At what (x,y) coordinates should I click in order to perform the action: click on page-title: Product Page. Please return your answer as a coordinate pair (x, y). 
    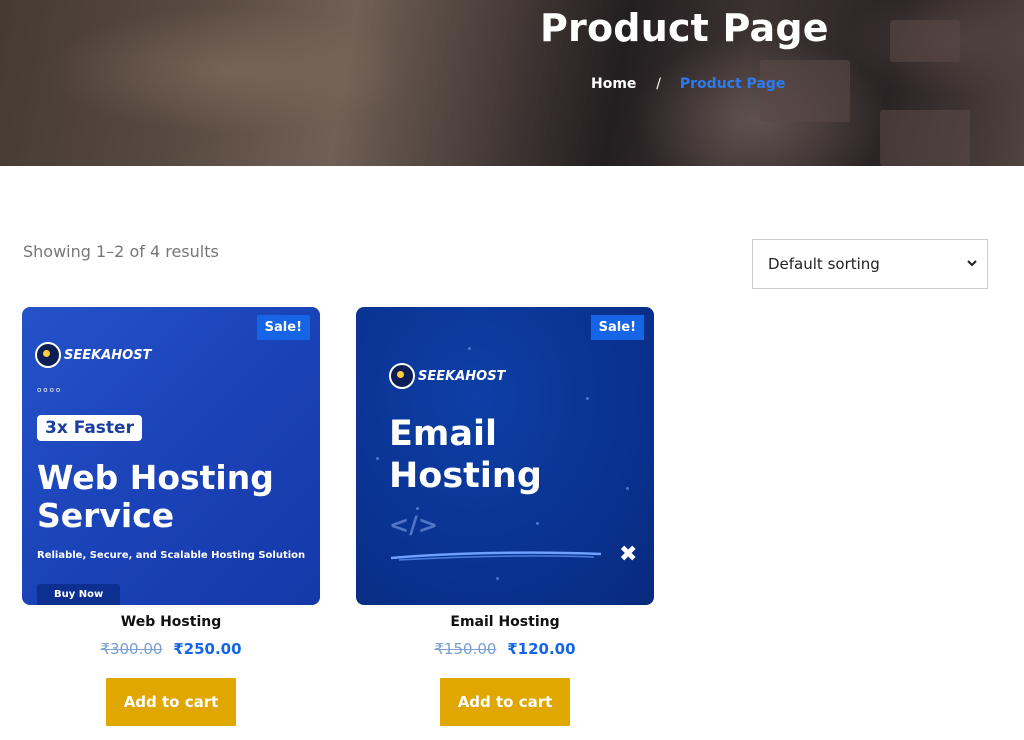
    Looking at the image, I should click on (684, 28).